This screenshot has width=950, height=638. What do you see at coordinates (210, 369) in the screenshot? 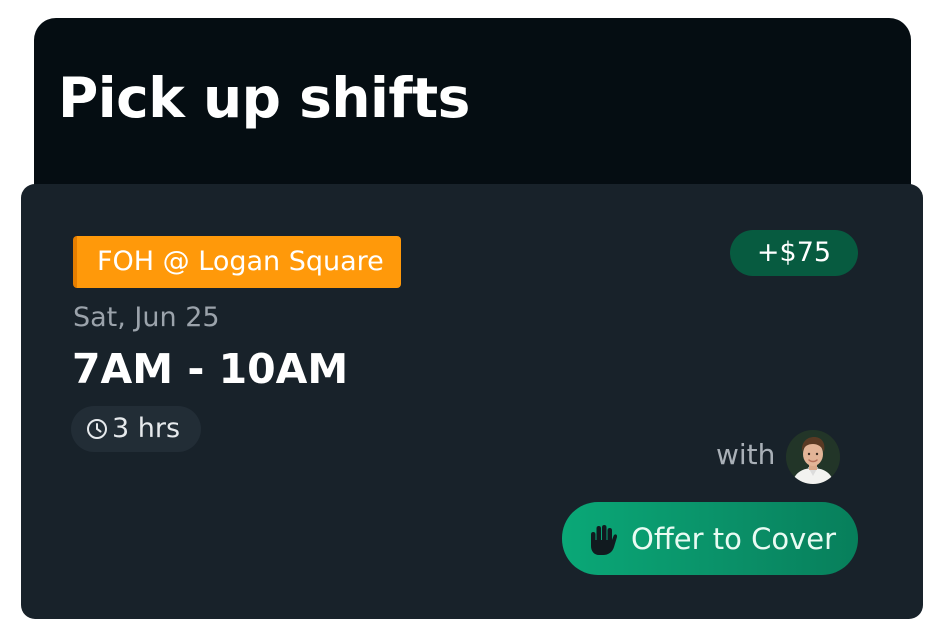
I see `shift-time-range: 7AM - 10AM` at bounding box center [210, 369].